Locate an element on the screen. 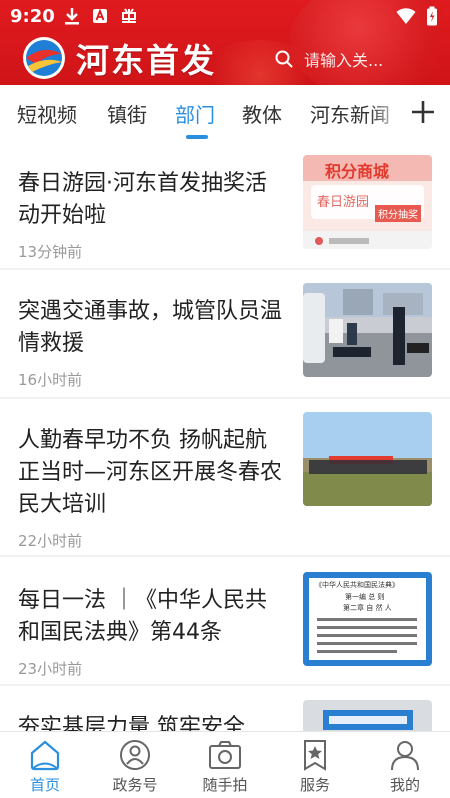 The image size is (450, 798). nav-label: 随手拍 is located at coordinates (225, 785).